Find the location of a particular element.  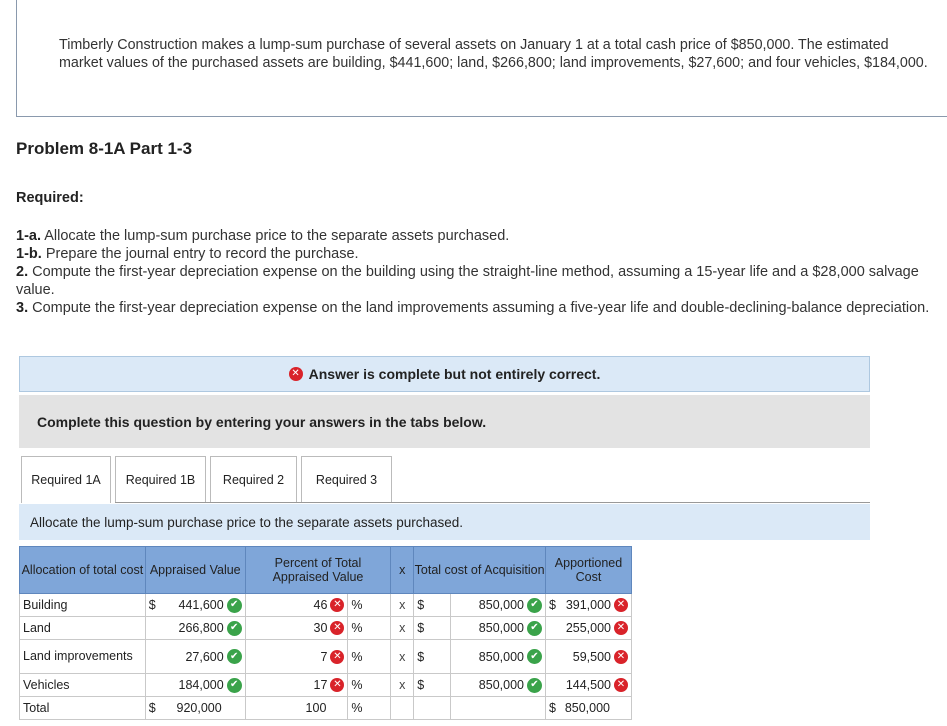

header-allocation: Allocation of total cost is located at coordinates (82, 570).